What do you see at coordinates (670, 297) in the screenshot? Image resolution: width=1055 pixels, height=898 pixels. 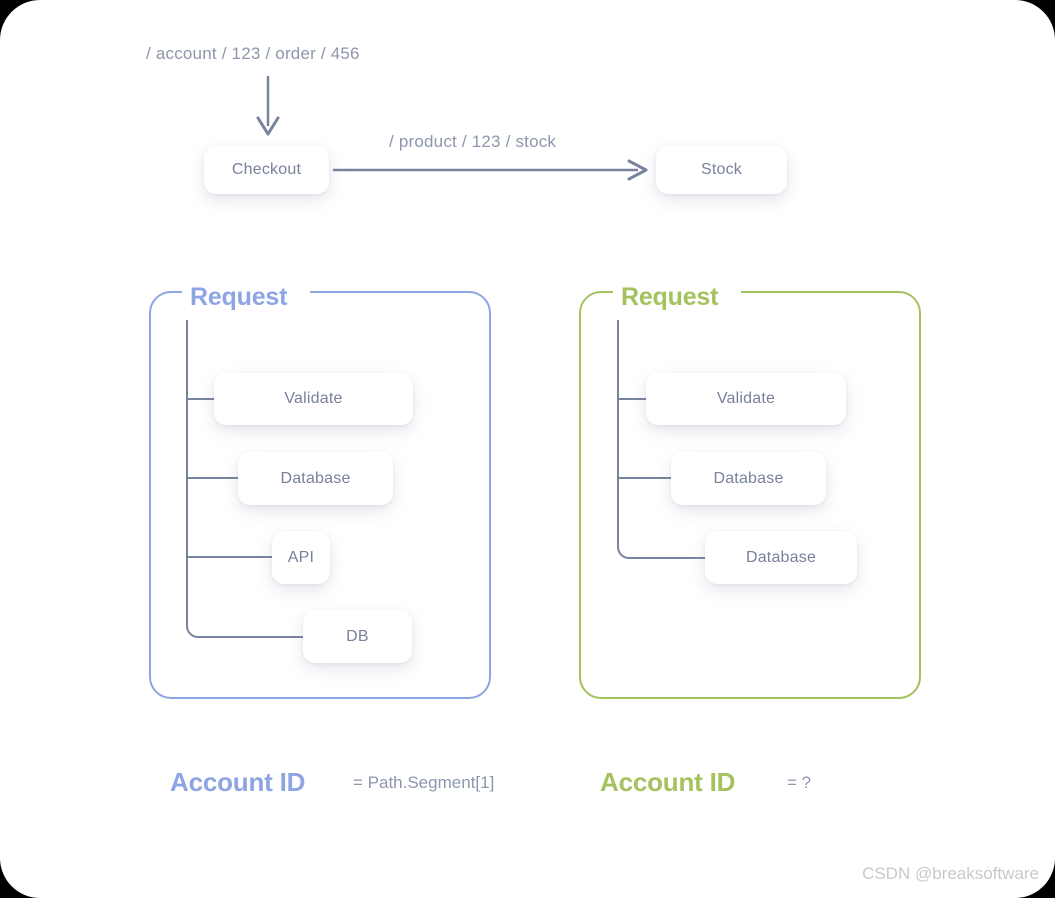 I see `panel-right-title: Request` at bounding box center [670, 297].